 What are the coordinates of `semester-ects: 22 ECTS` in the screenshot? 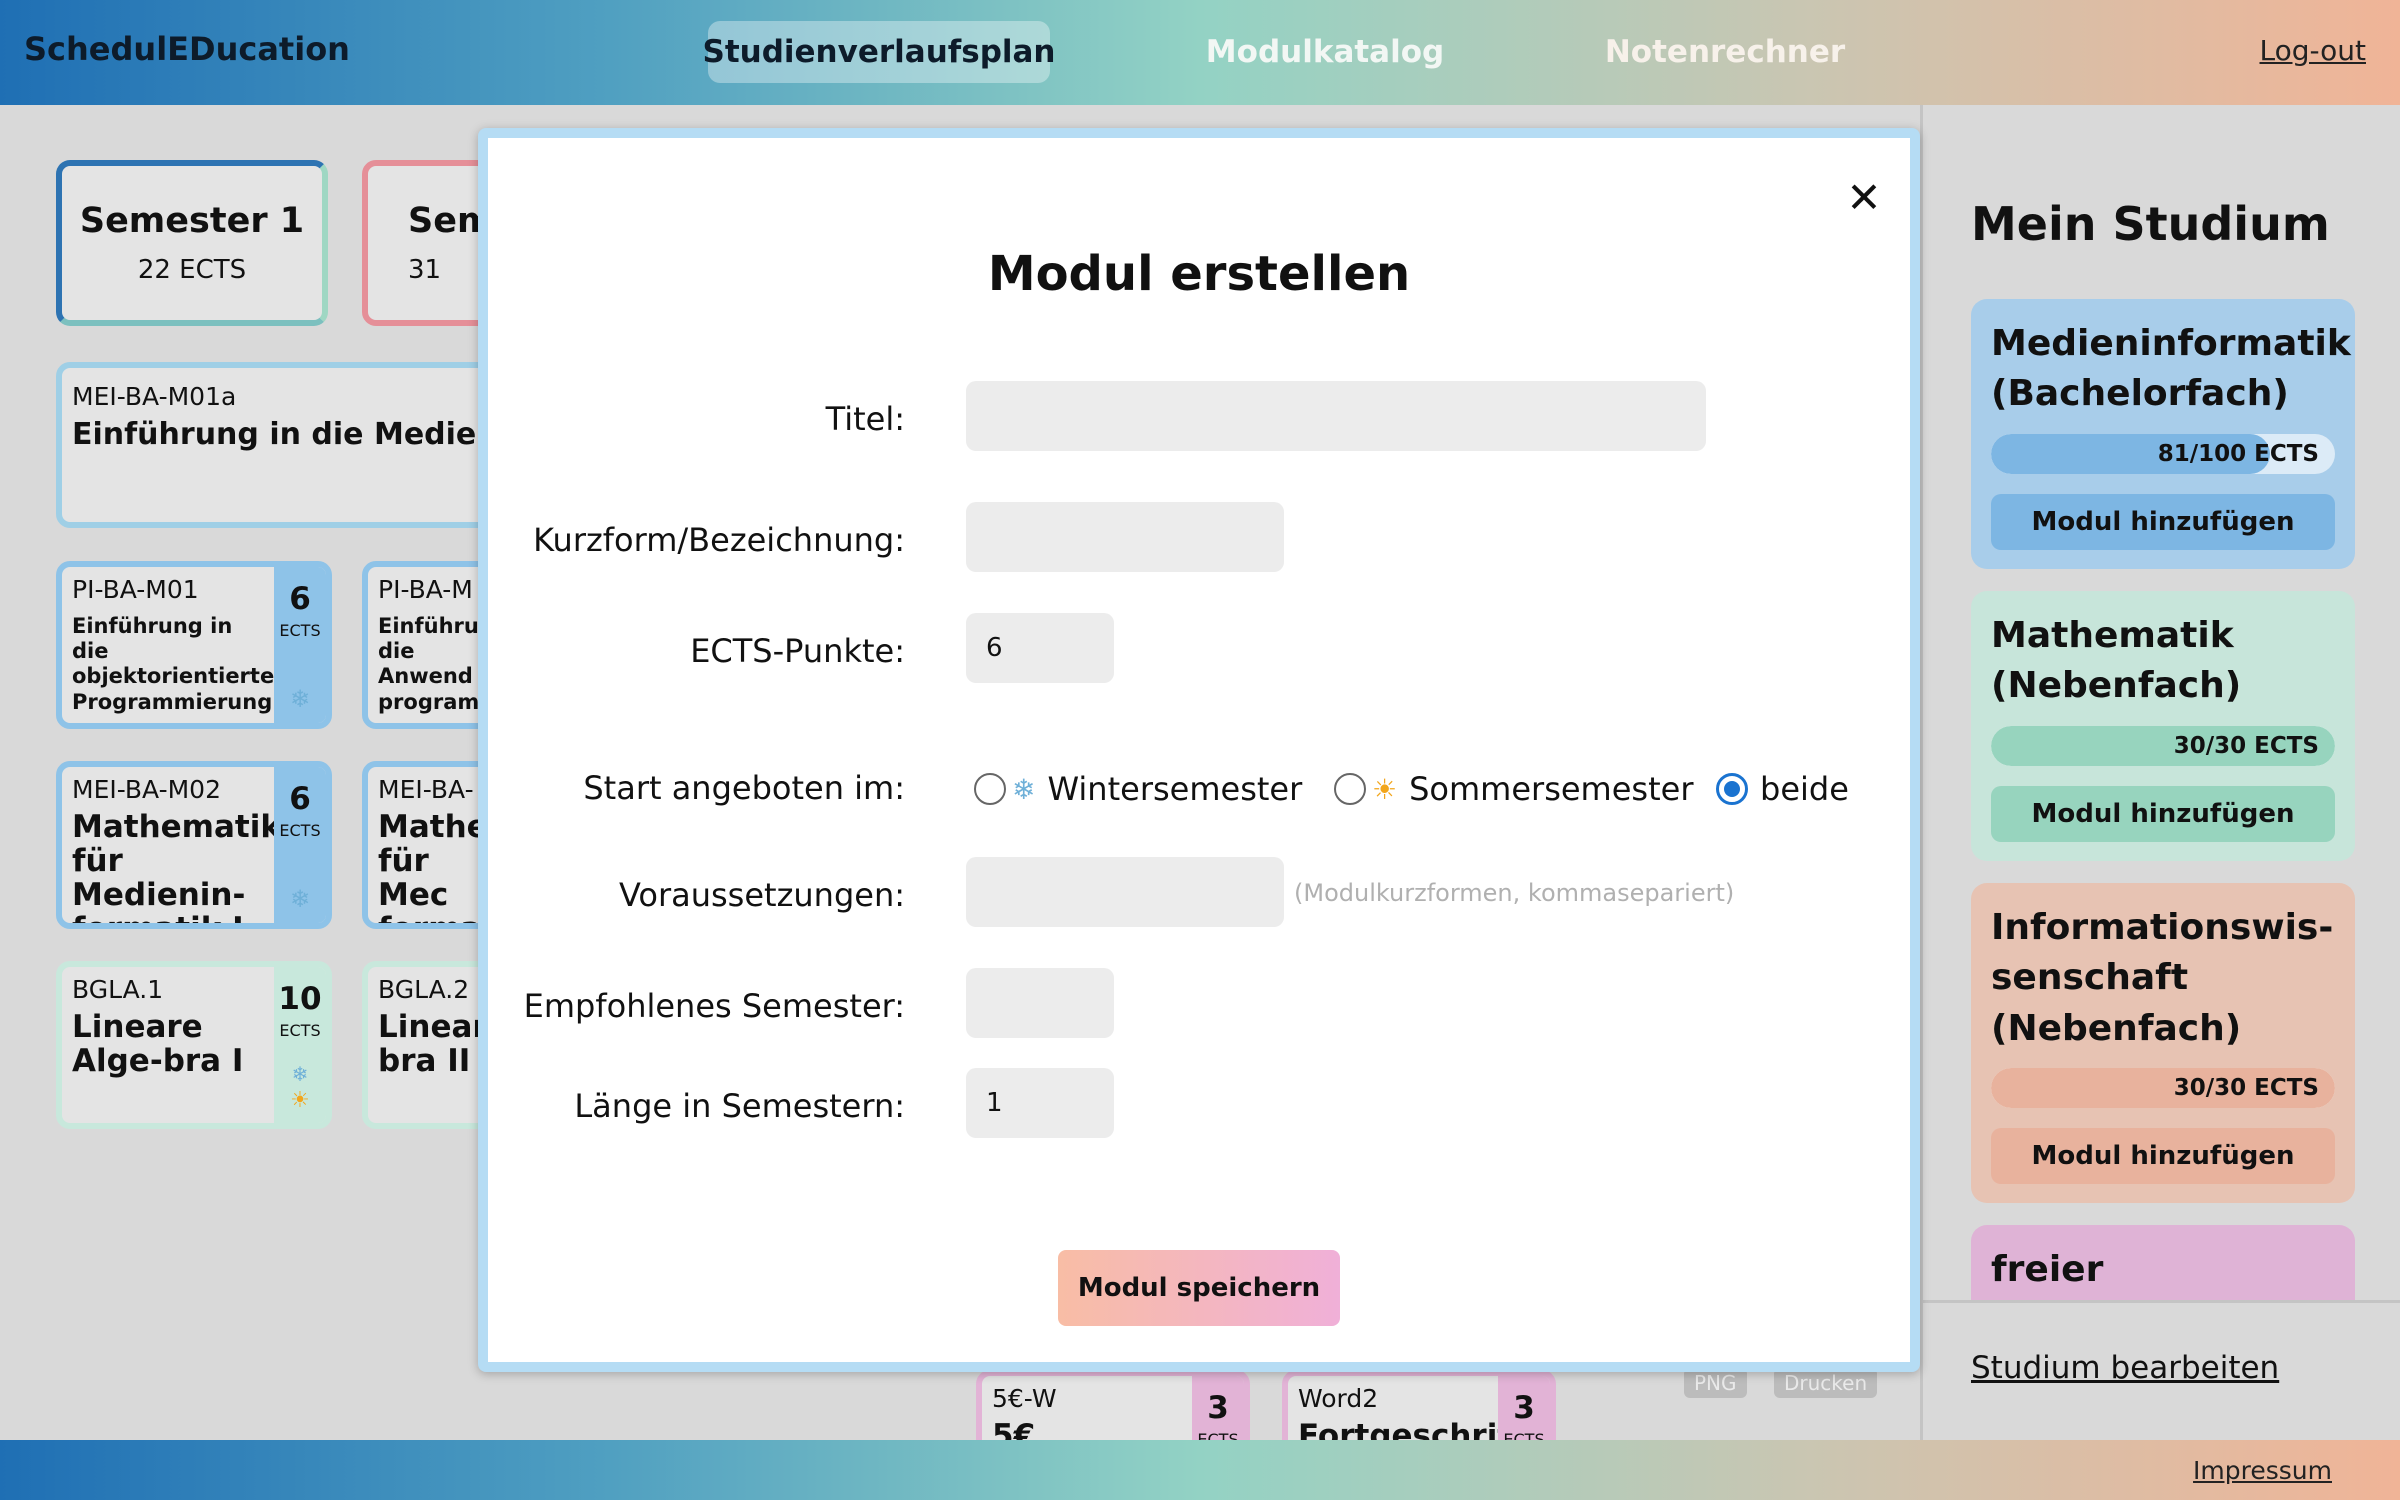 It's located at (192, 270).